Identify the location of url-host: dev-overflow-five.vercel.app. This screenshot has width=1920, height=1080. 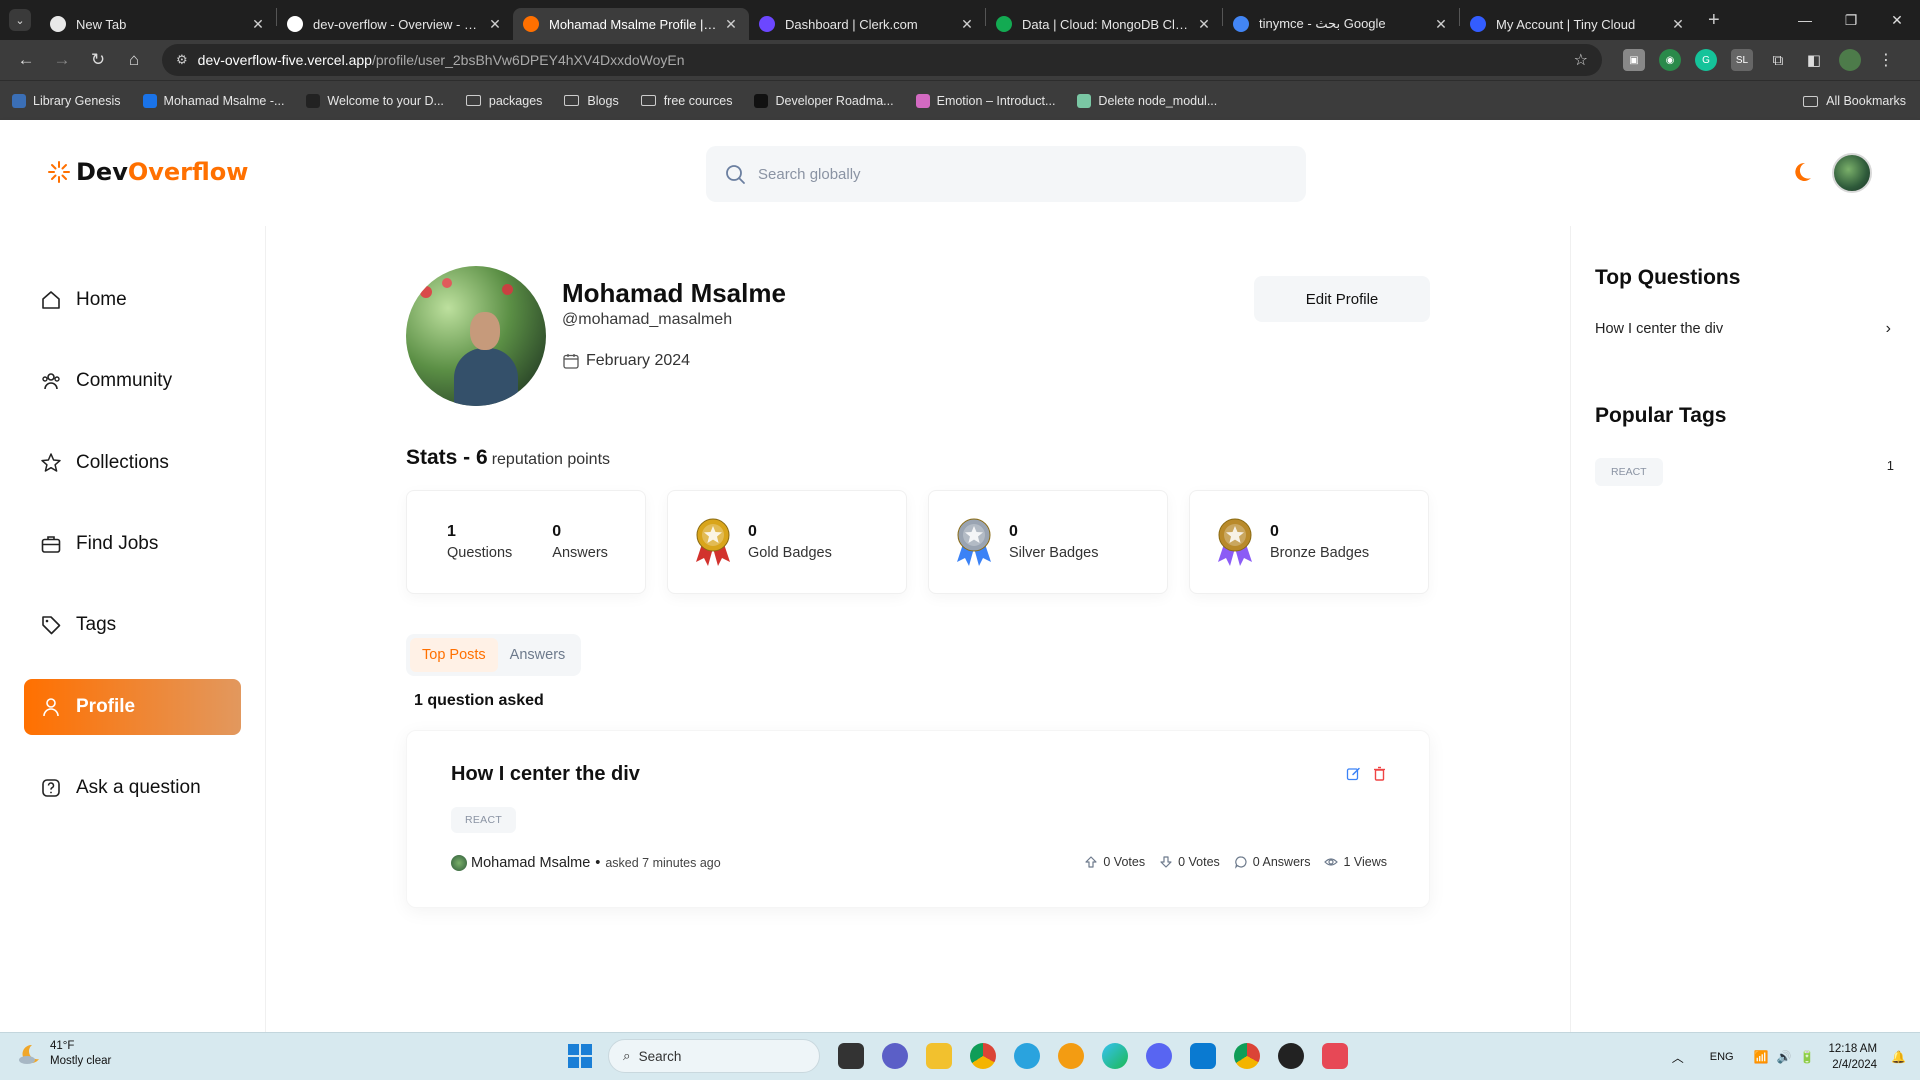
(284, 60).